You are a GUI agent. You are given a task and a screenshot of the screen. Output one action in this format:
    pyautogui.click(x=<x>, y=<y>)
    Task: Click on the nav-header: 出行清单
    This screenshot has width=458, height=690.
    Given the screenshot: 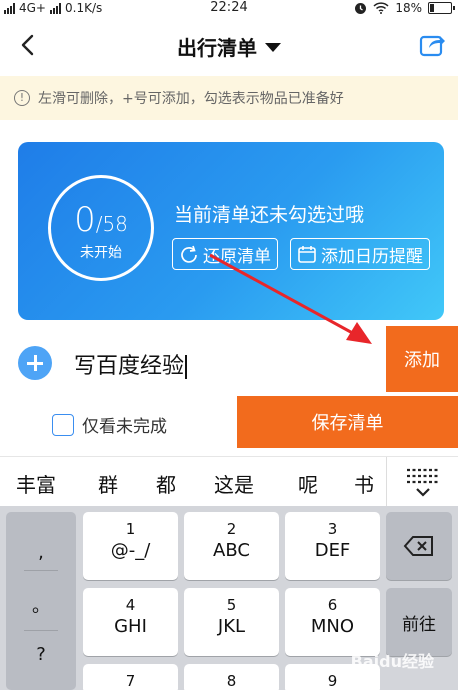 What is the action you would take?
    pyautogui.click(x=229, y=45)
    